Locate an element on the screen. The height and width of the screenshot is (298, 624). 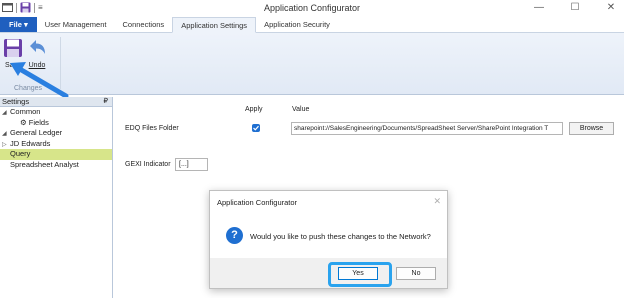
tab-application-settings: Application Settings is located at coordinates (214, 25).